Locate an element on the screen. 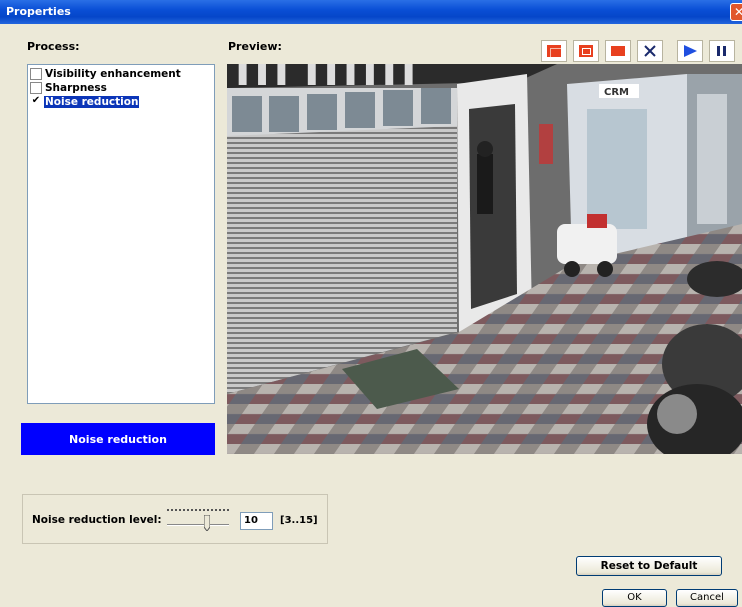 This screenshot has height=607, width=742. slider-track is located at coordinates (198, 525).